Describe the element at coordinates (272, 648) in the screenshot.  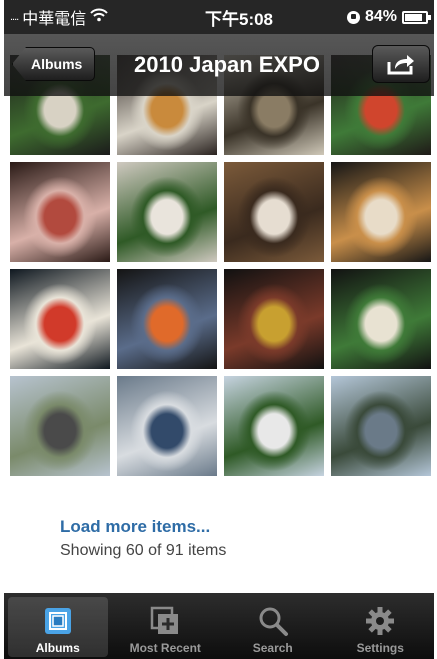
I see `tab-search-label: Search` at that location.